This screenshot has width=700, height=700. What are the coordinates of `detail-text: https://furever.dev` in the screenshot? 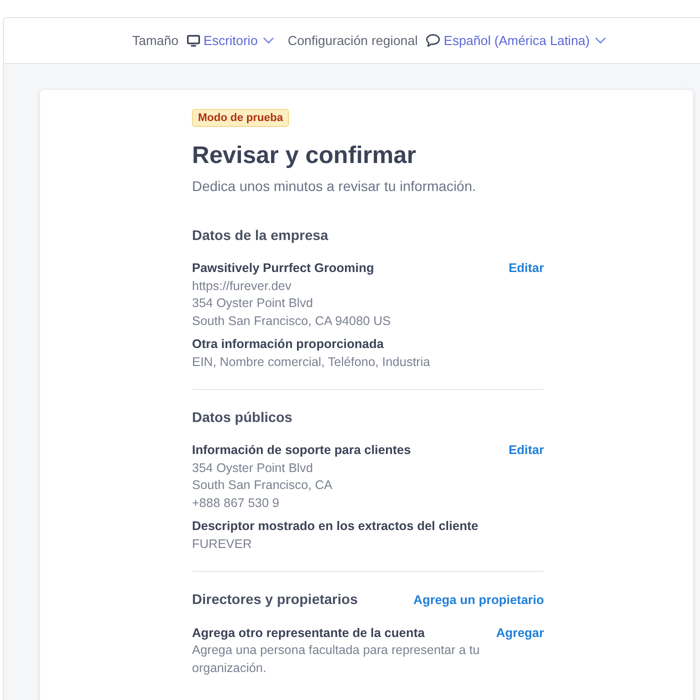 It's located at (242, 286).